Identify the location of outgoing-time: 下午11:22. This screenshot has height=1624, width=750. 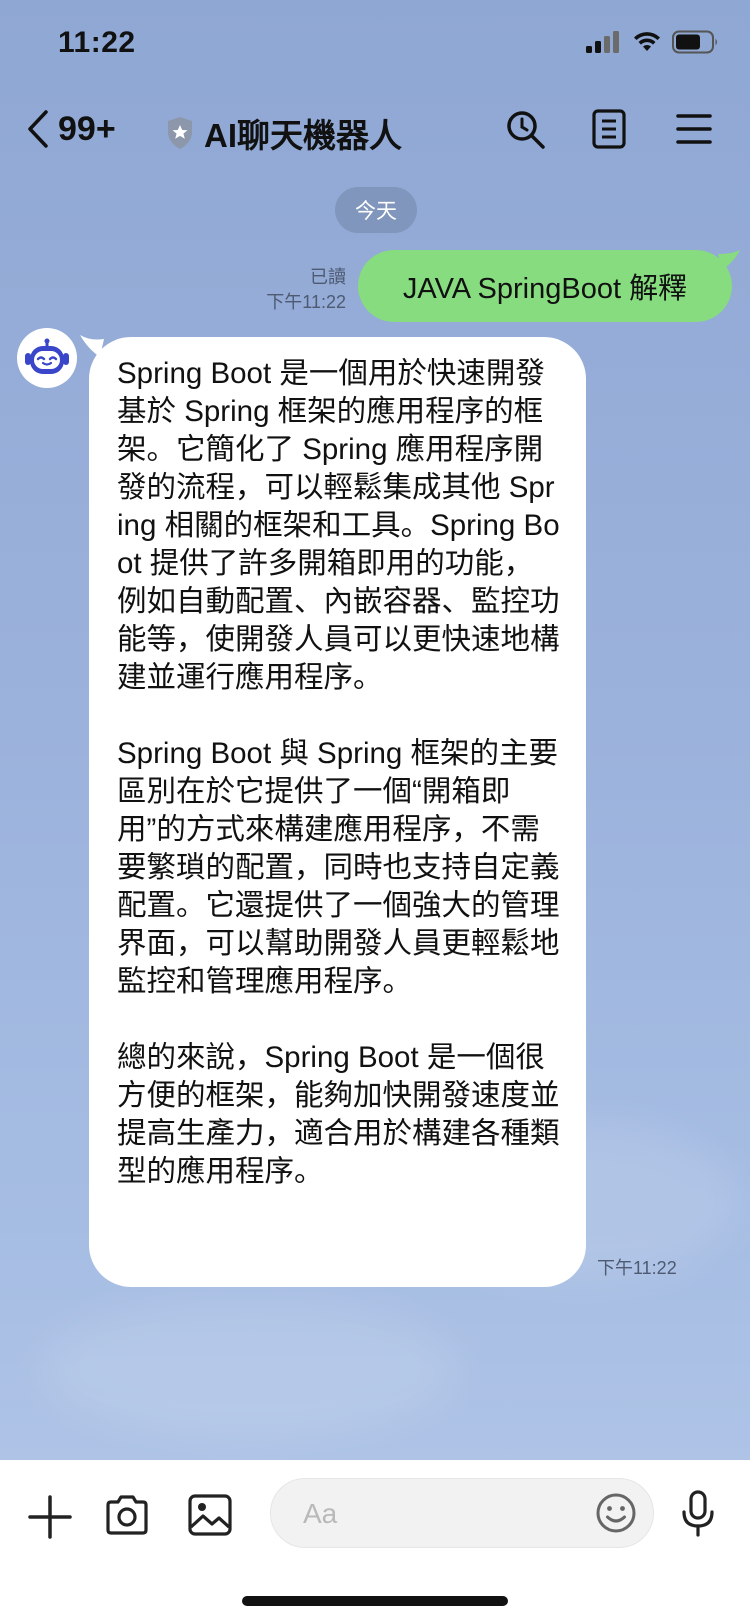
(306, 302).